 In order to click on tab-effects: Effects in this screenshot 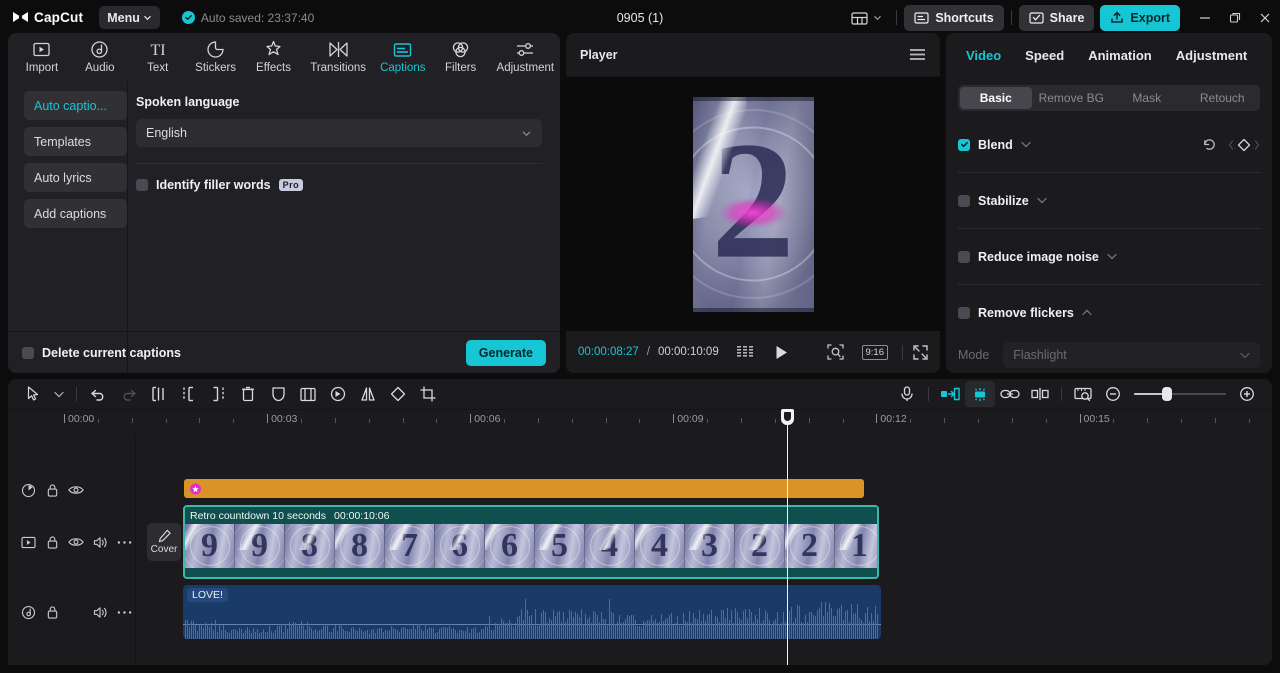, I will do `click(274, 57)`.